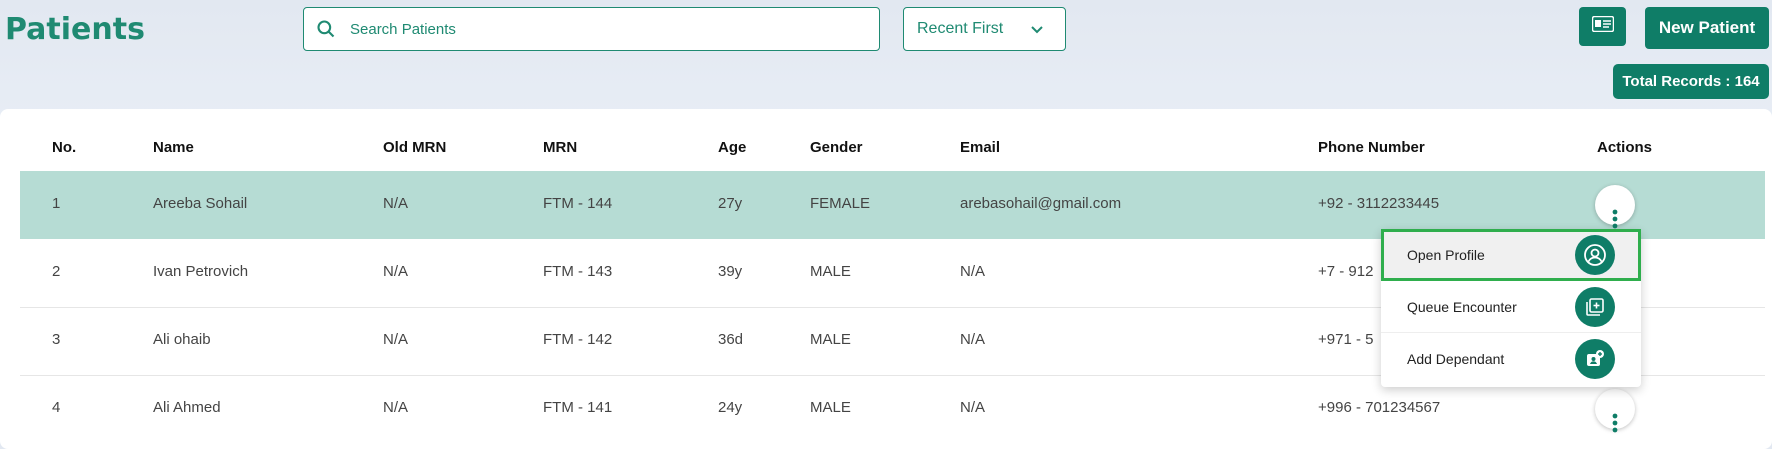 This screenshot has width=1772, height=449. I want to click on cell-name: Ali ohaib, so click(182, 339).